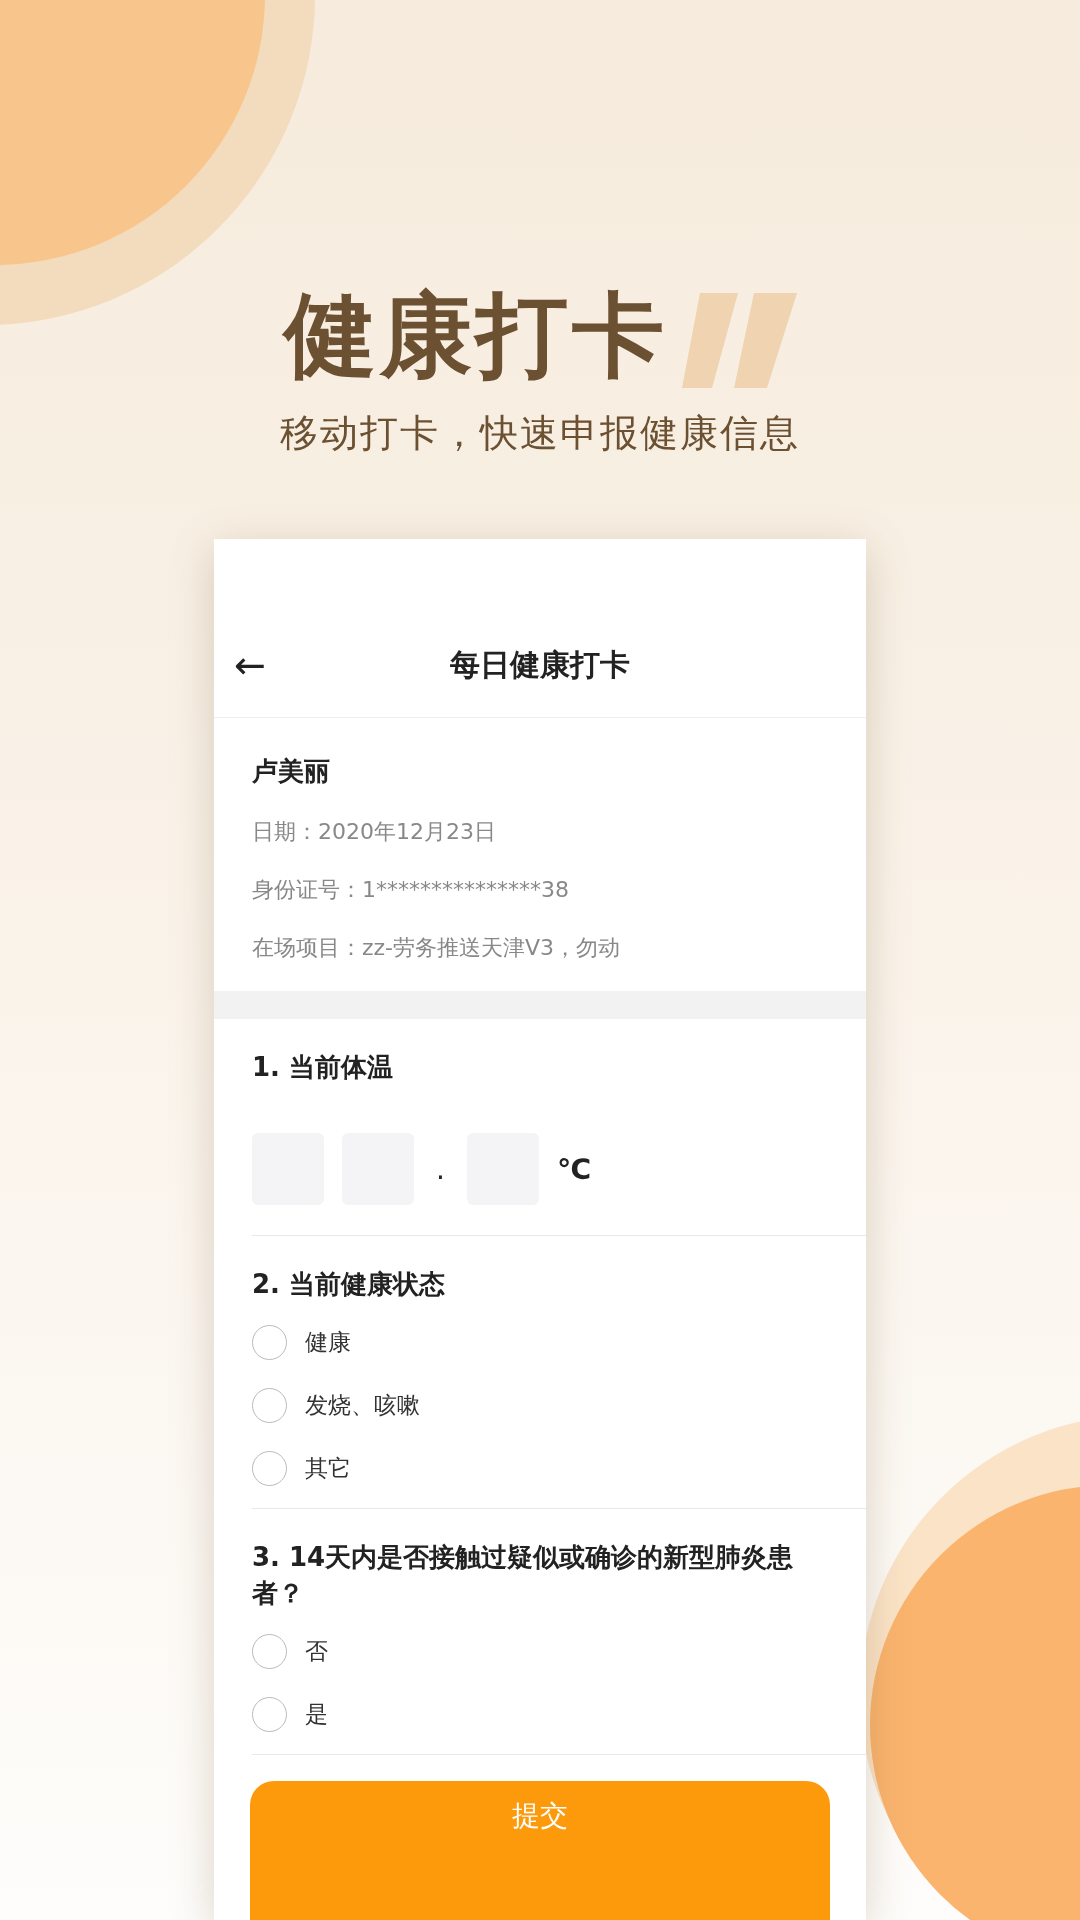 This screenshot has width=1080, height=1920. Describe the element at coordinates (316, 1714) in the screenshot. I see `option-label: 是` at that location.